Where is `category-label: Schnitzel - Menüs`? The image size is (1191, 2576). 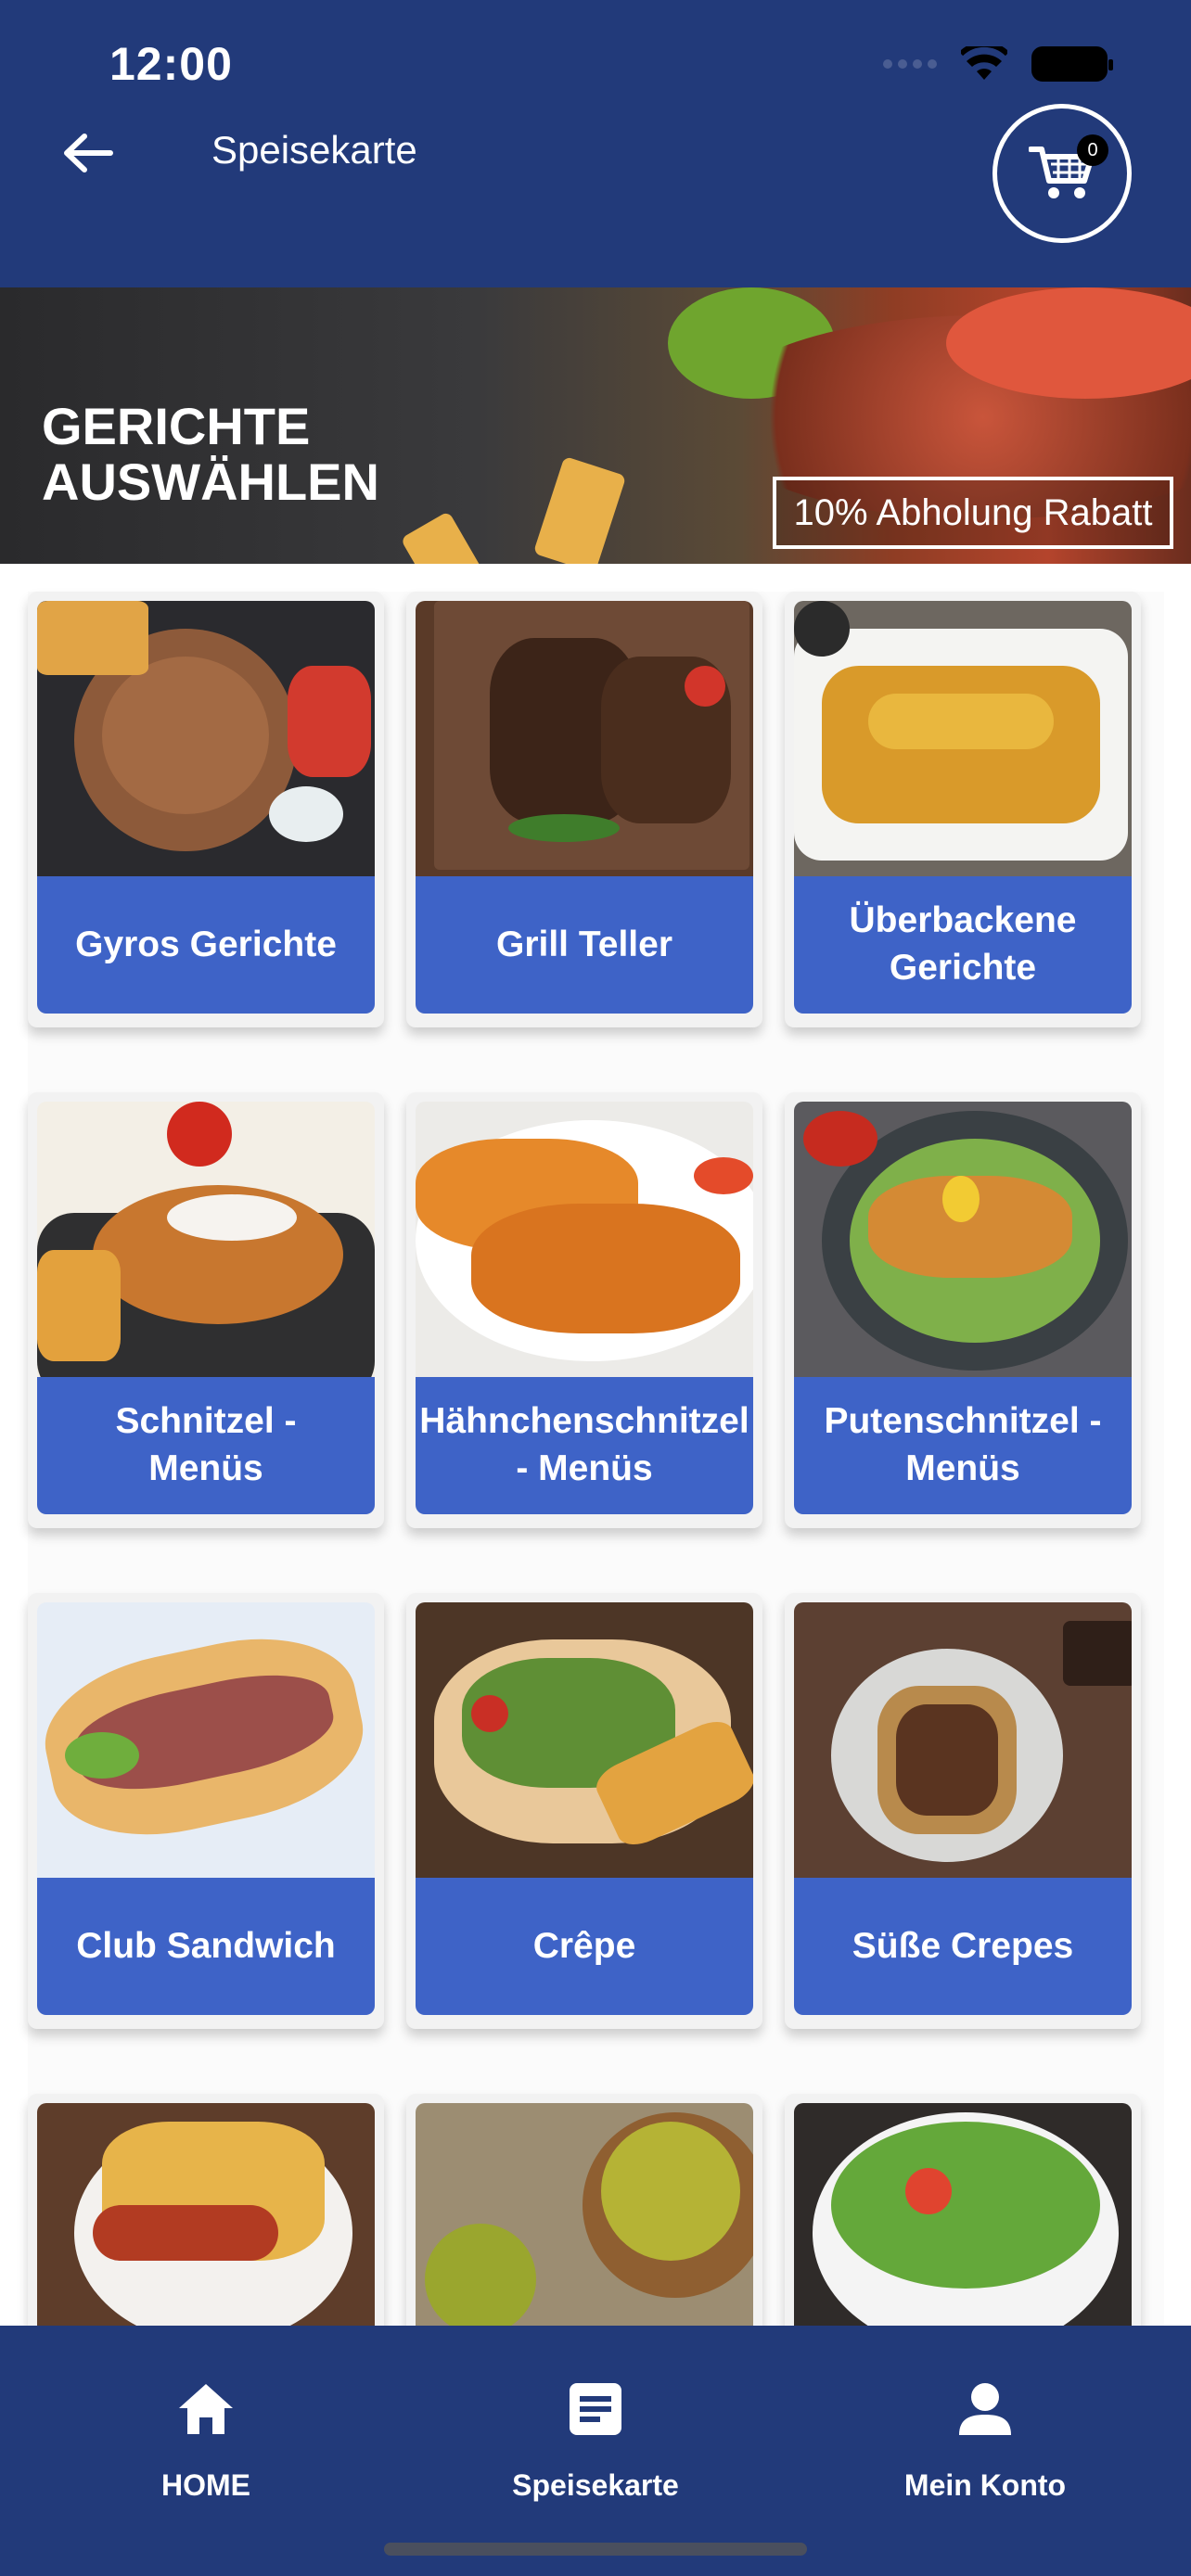 category-label: Schnitzel - Menüs is located at coordinates (206, 1445).